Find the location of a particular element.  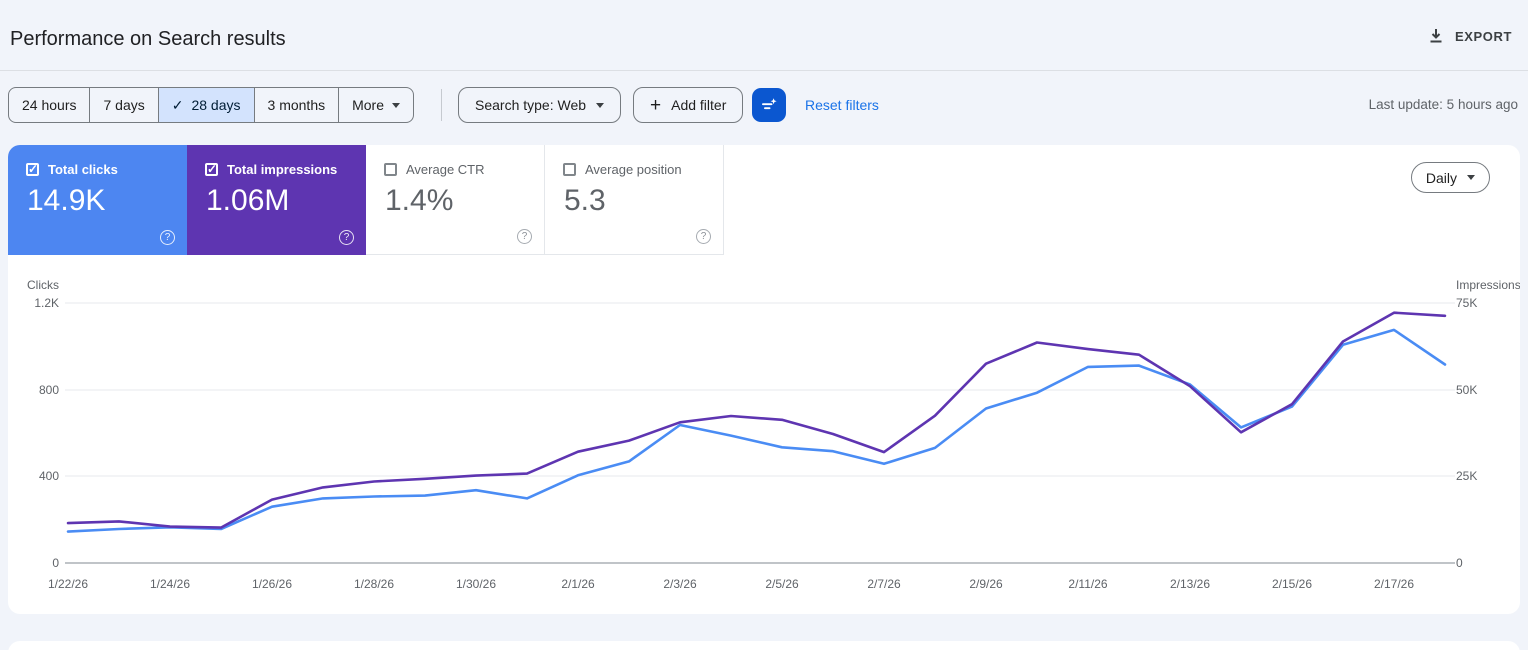

plus-icon: + is located at coordinates (656, 105).